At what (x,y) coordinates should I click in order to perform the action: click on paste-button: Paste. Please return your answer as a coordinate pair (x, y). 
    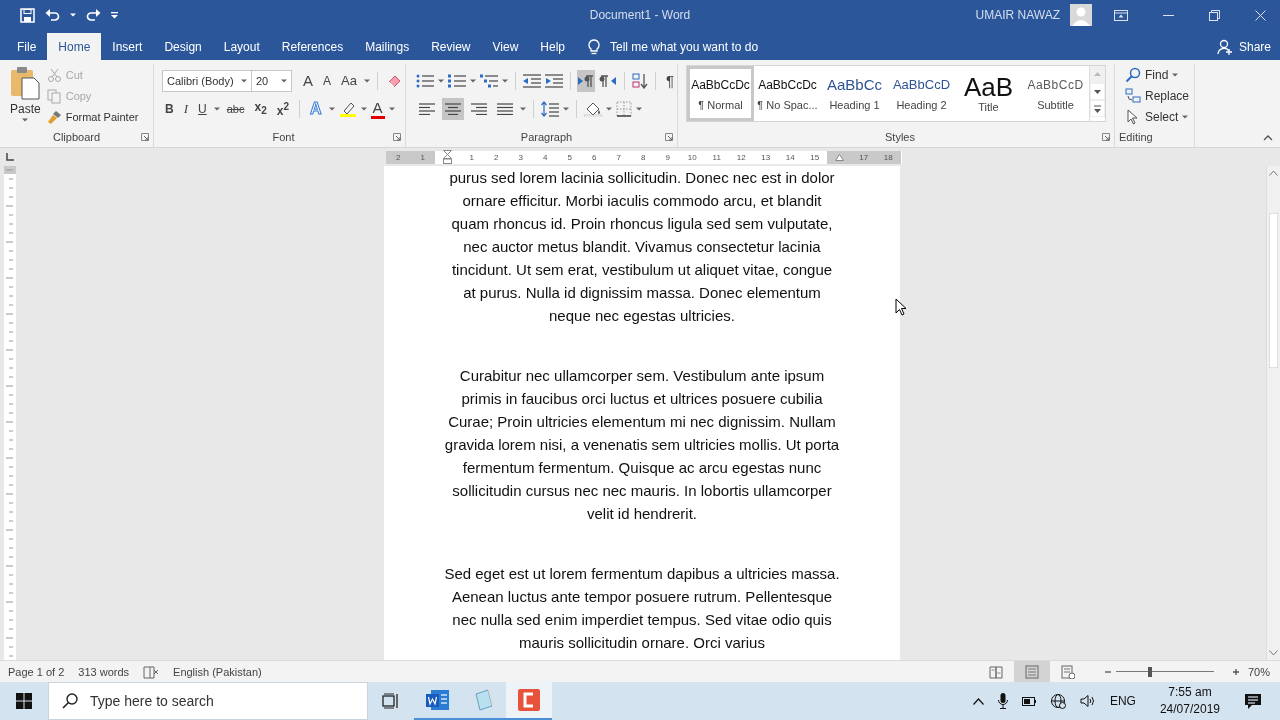
    Looking at the image, I should click on (23, 96).